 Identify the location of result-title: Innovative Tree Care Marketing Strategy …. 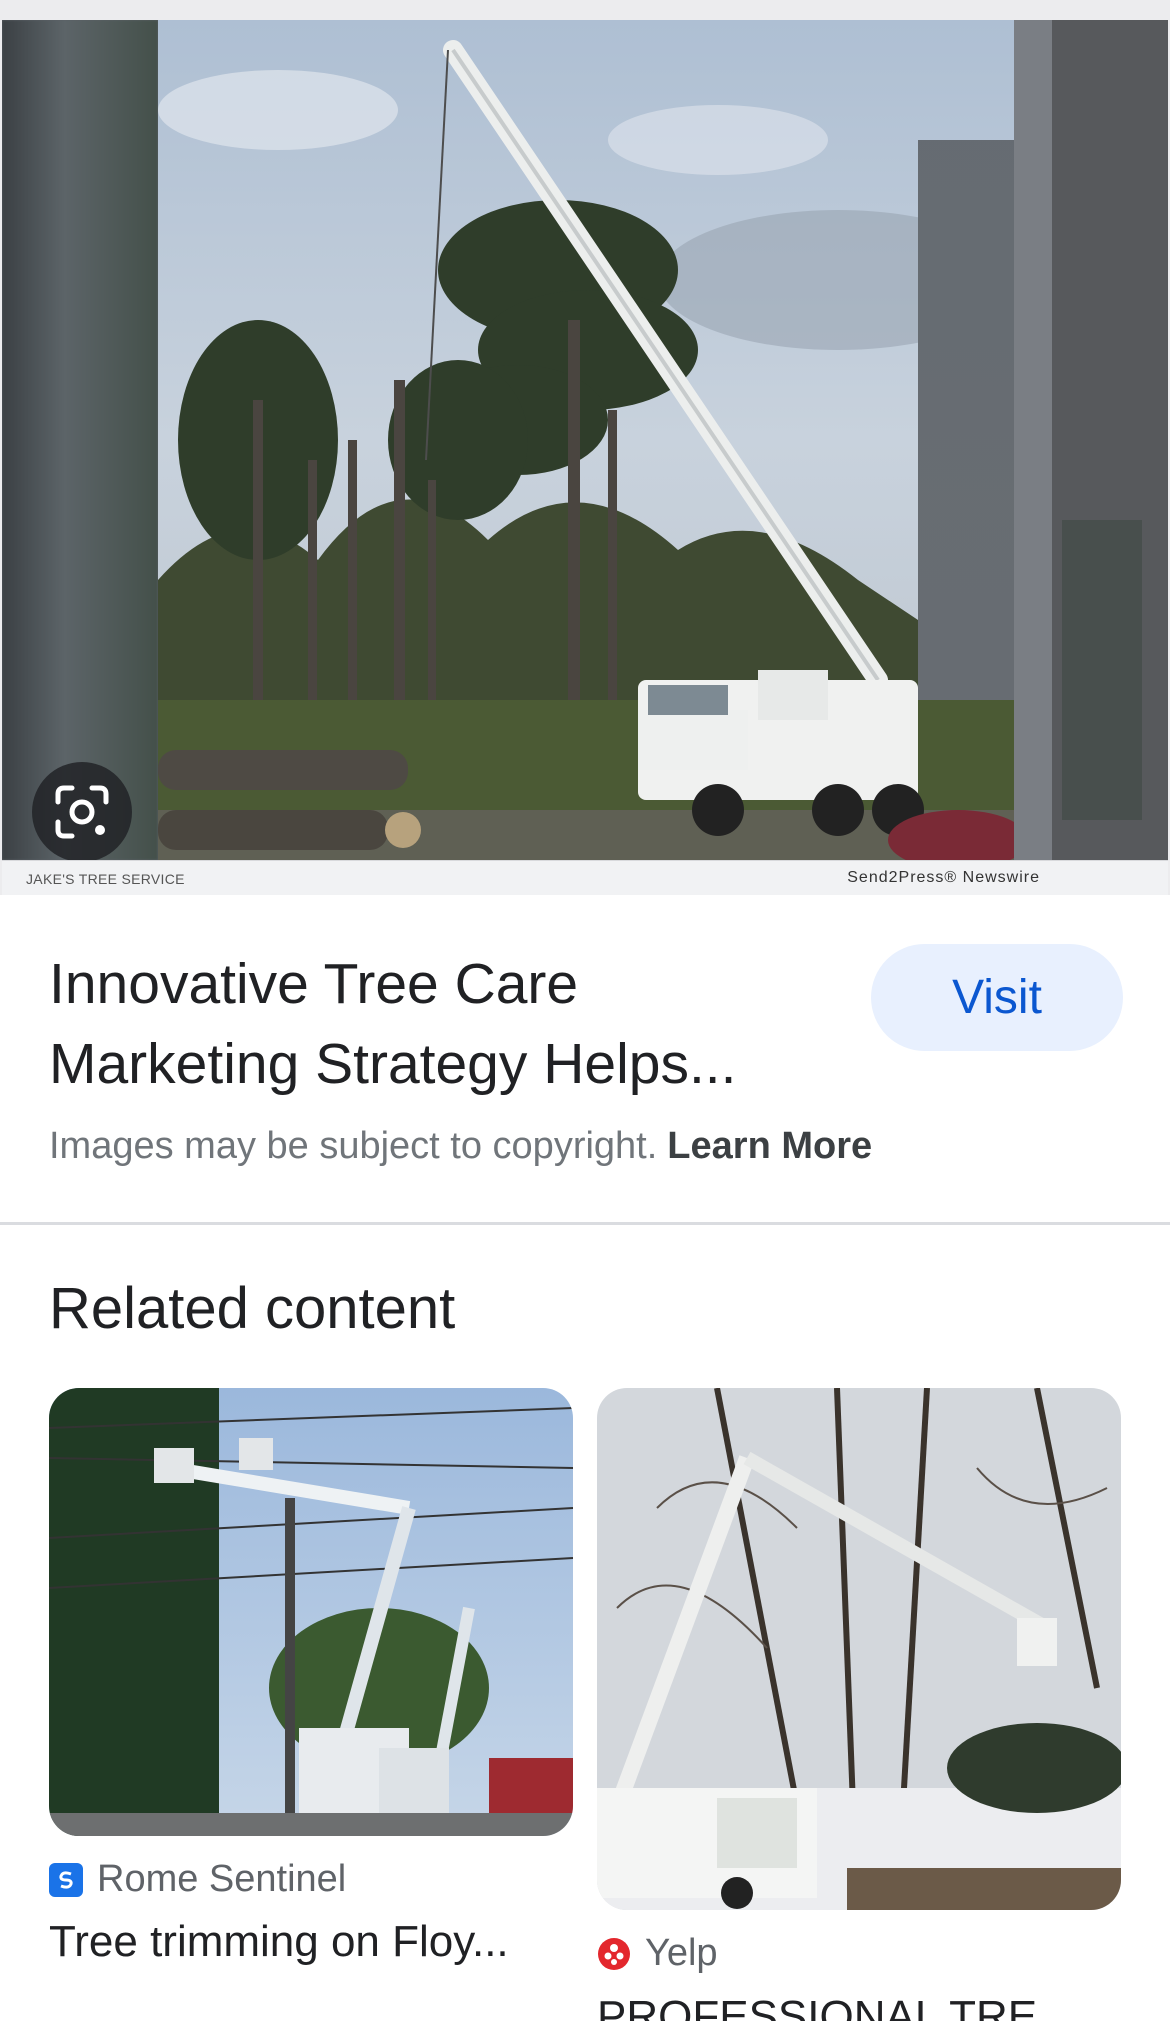
(439, 1024).